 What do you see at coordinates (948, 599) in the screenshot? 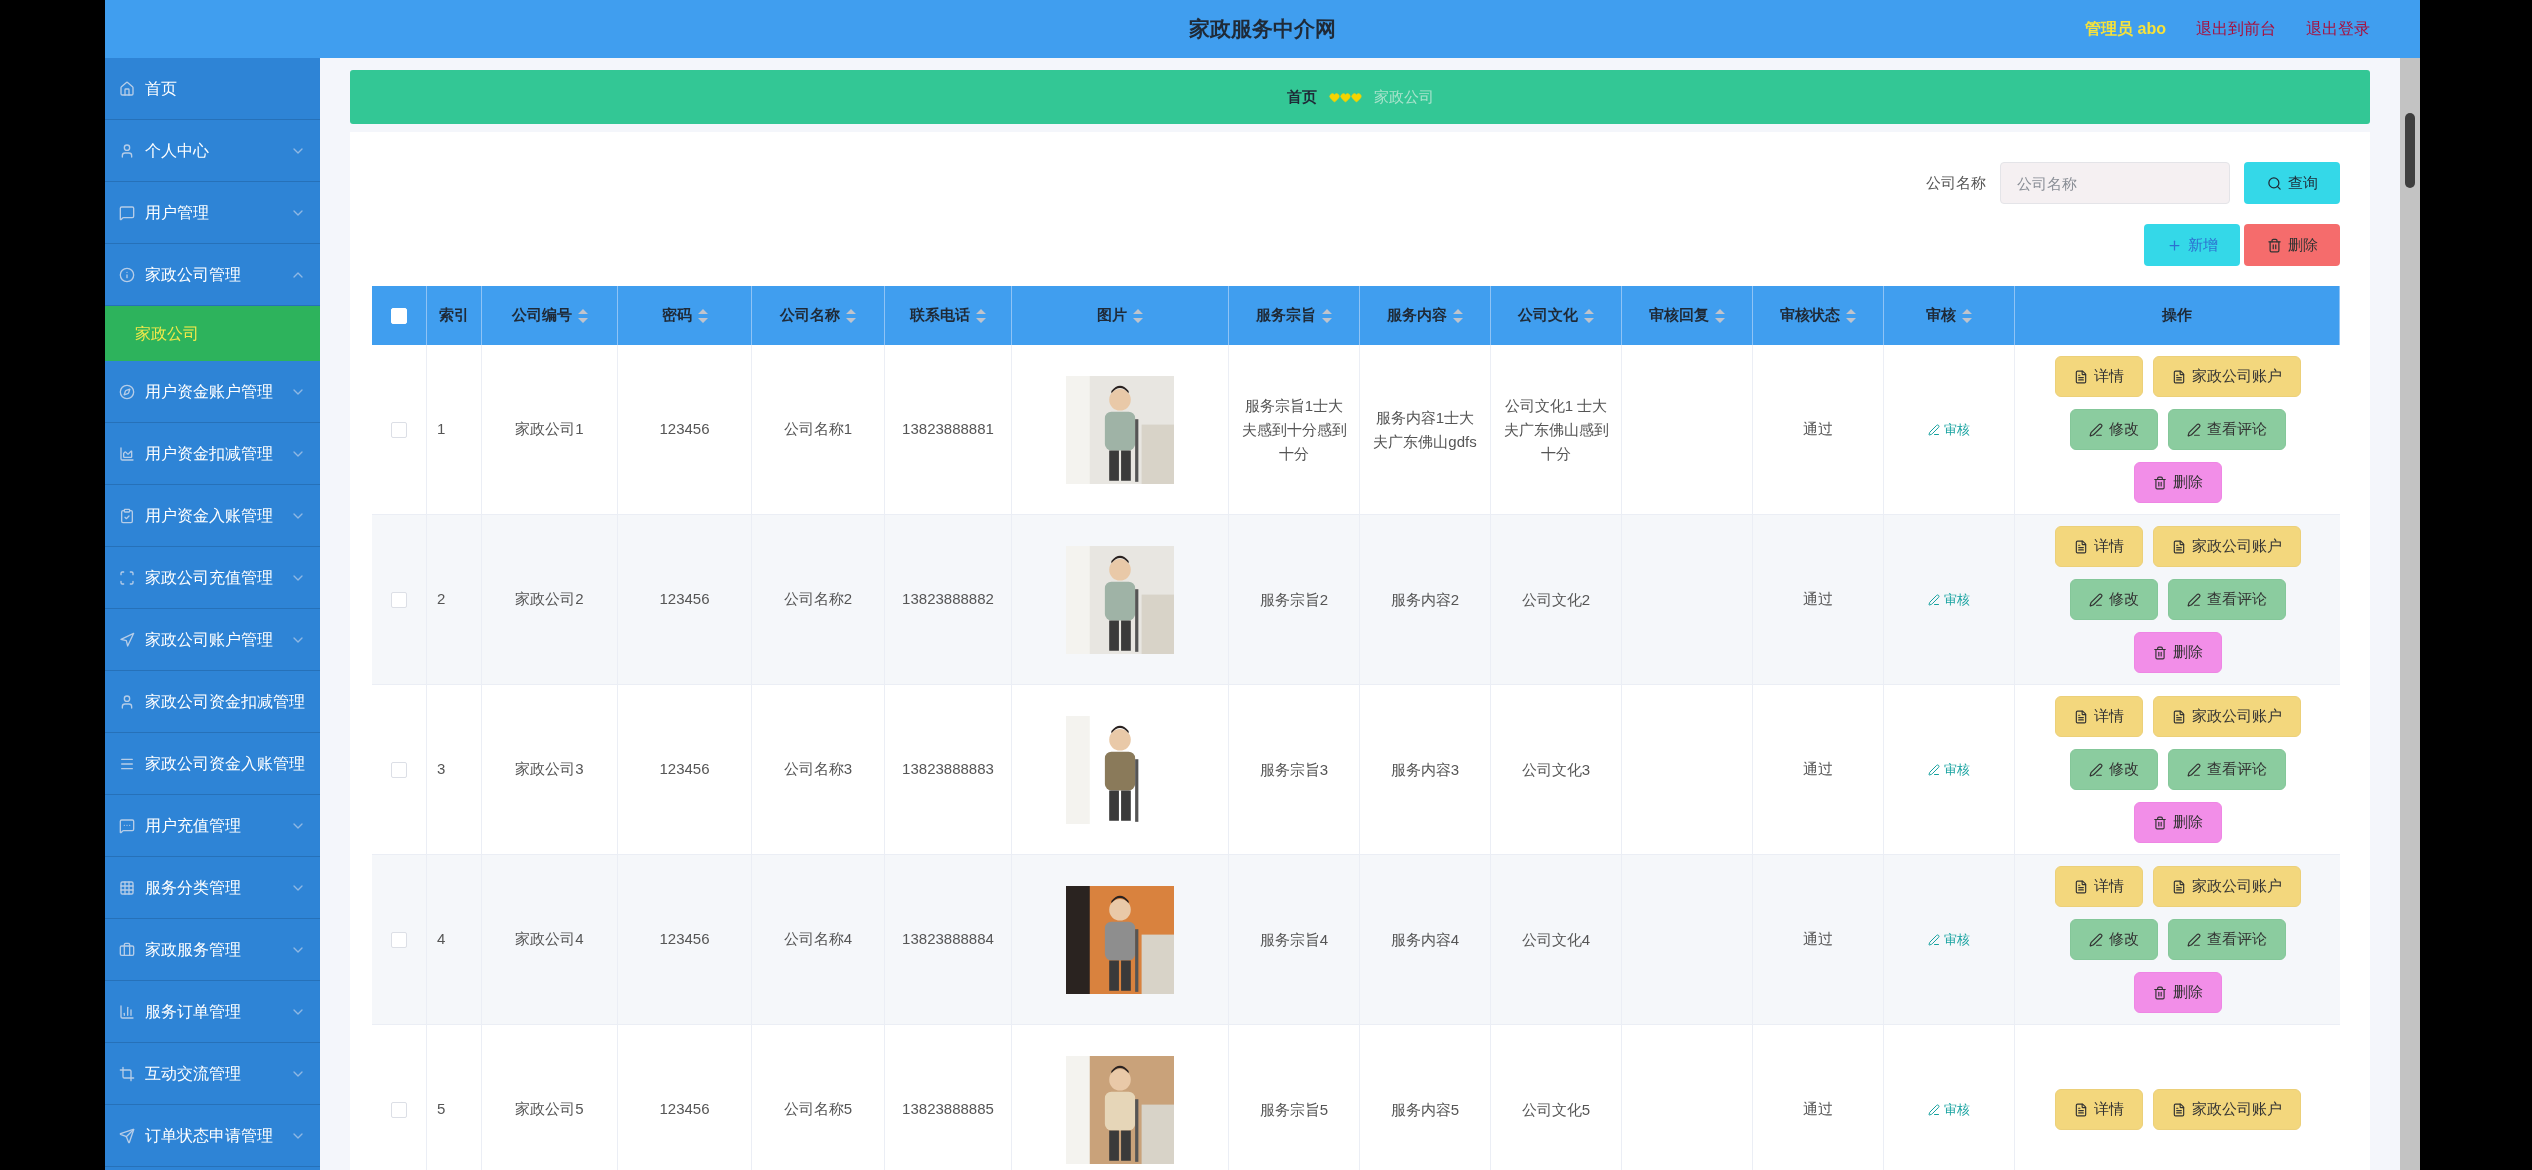
I see `table-cell-text: 13823888882` at bounding box center [948, 599].